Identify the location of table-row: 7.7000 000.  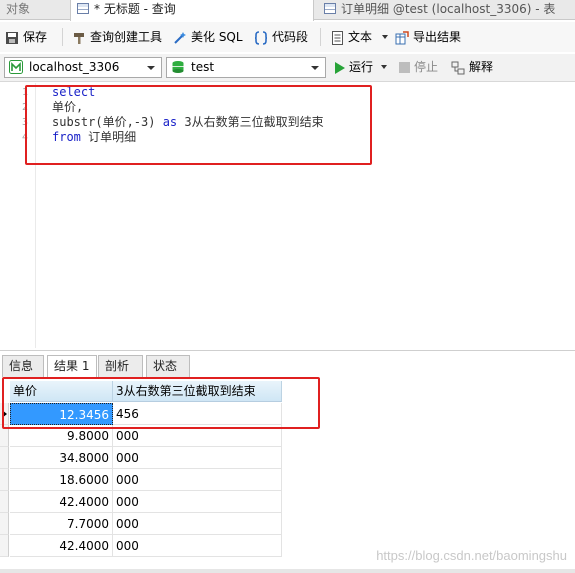
(141, 524).